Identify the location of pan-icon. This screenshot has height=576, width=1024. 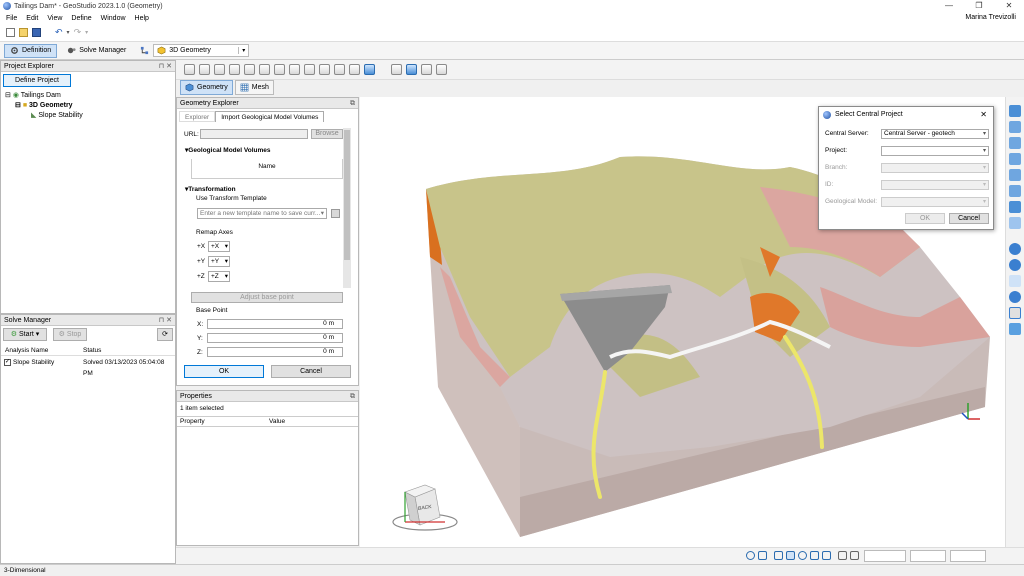
(778, 555).